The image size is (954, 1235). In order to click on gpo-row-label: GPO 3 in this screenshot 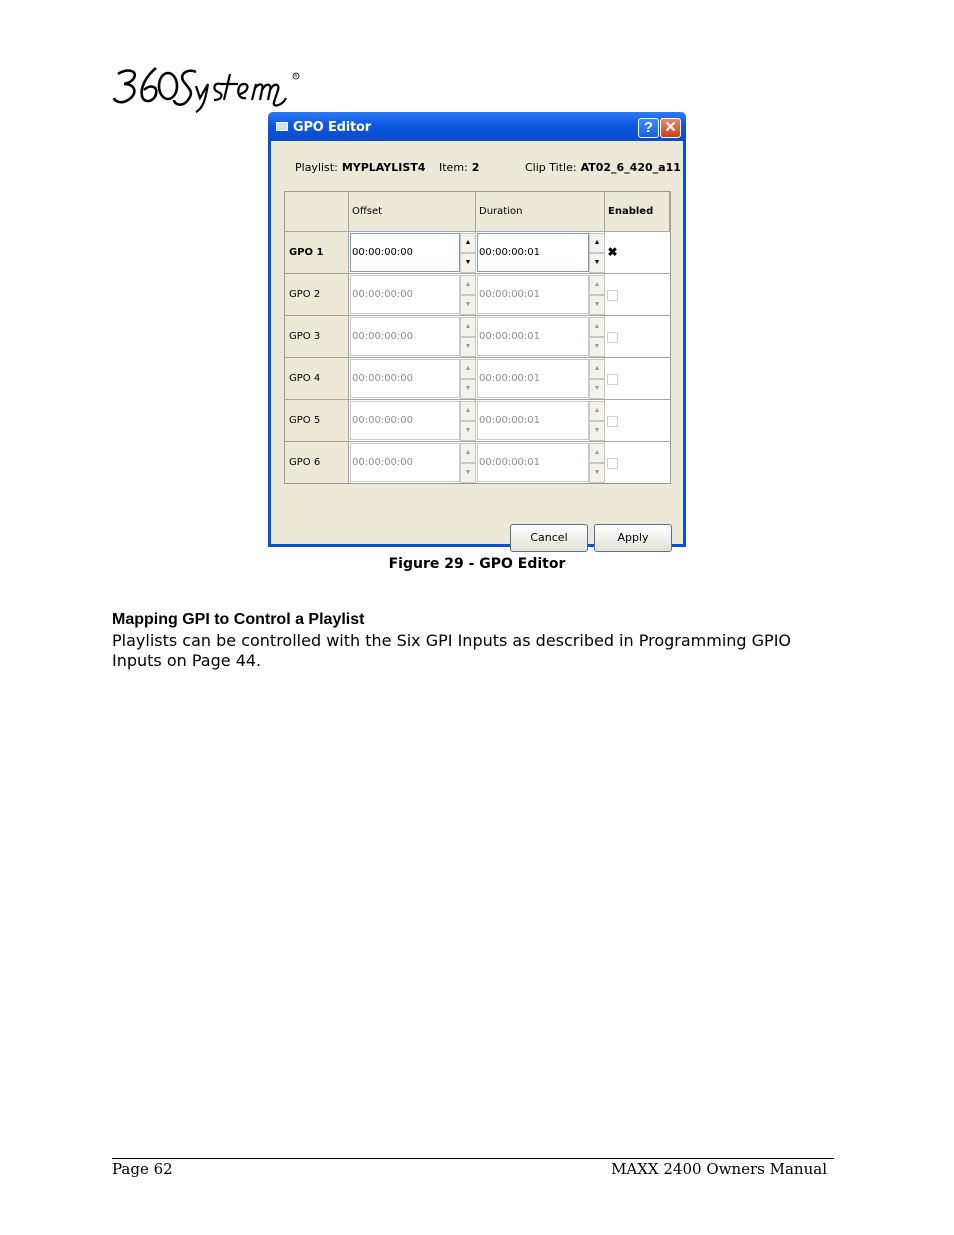, I will do `click(317, 337)`.